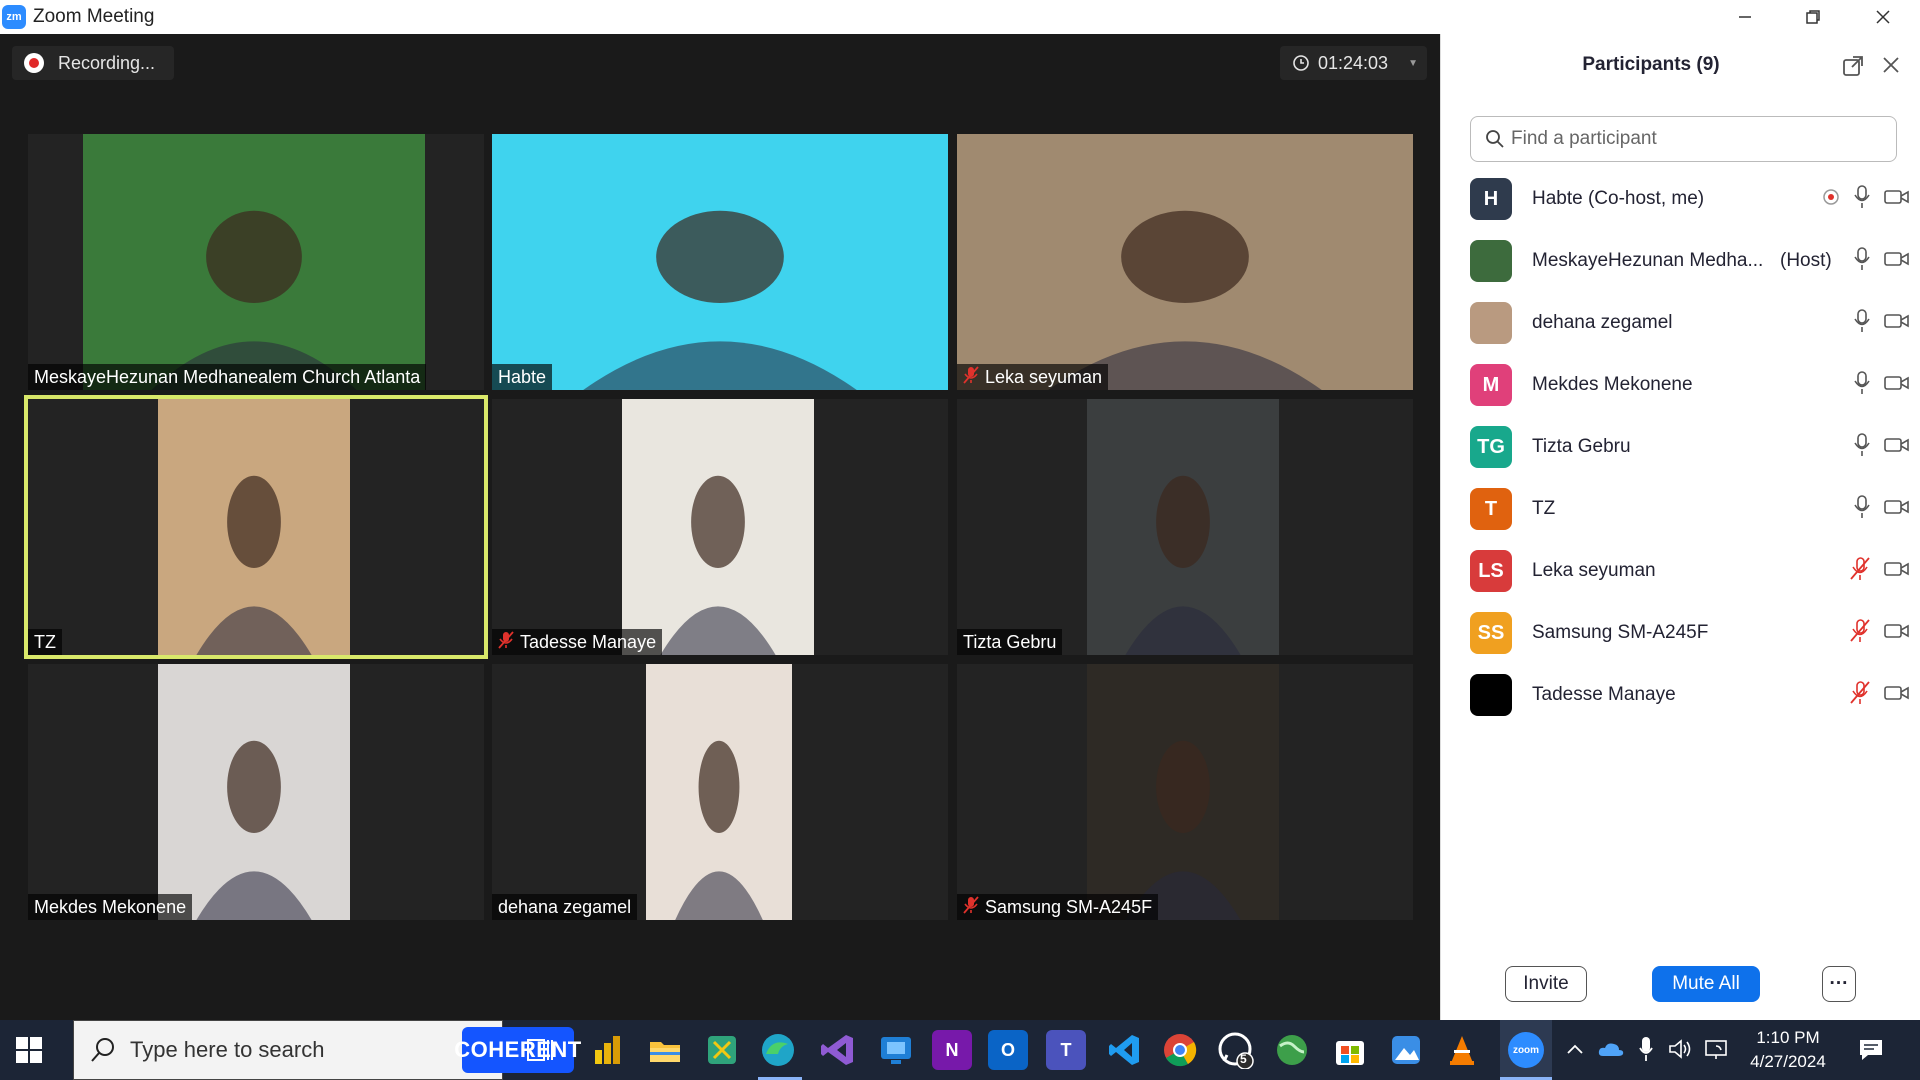 The image size is (1920, 1080). Describe the element at coordinates (1690, 323) in the screenshot. I see `participant-row: dehana zegamel` at that location.